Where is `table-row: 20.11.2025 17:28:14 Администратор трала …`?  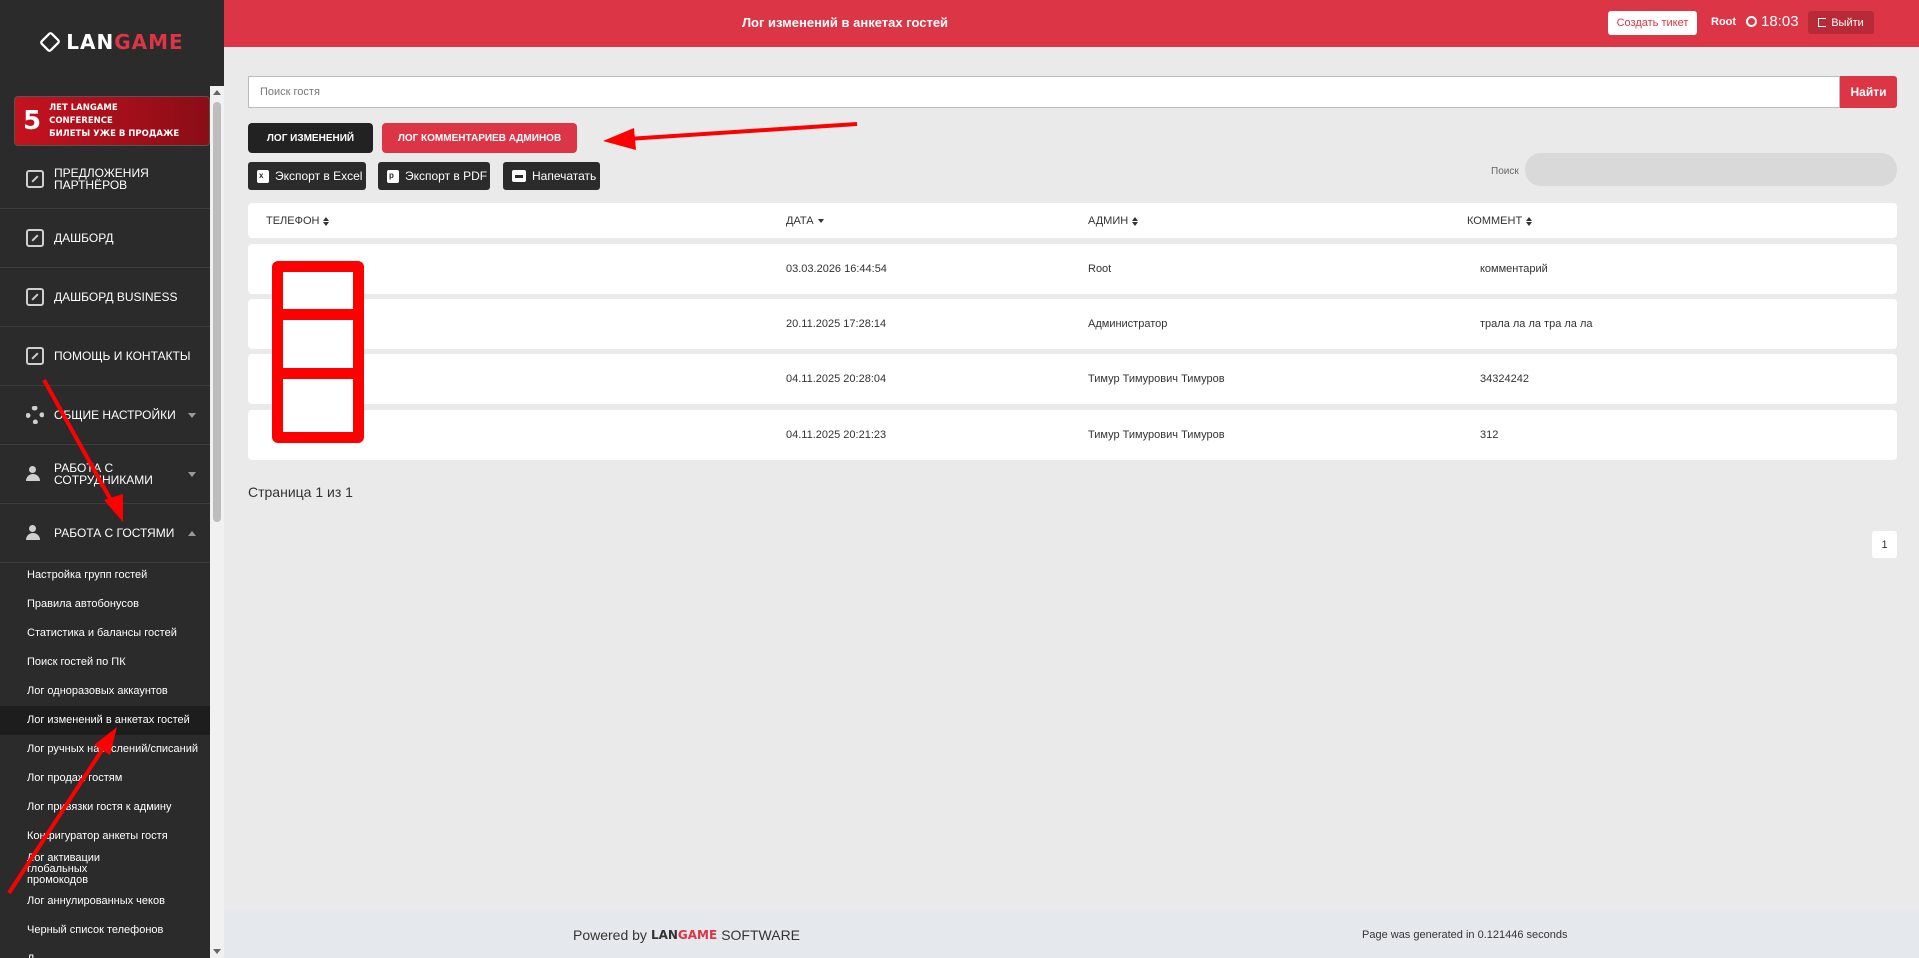 table-row: 20.11.2025 17:28:14 Администратор трала … is located at coordinates (1072, 324).